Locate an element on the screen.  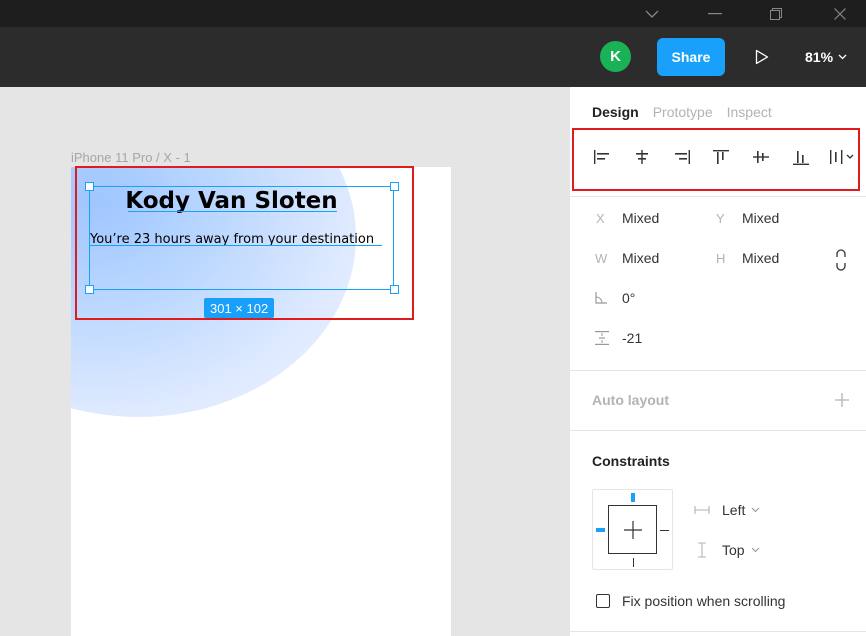
panel-tabs: Design Prototype Inspect is located at coordinates (682, 112).